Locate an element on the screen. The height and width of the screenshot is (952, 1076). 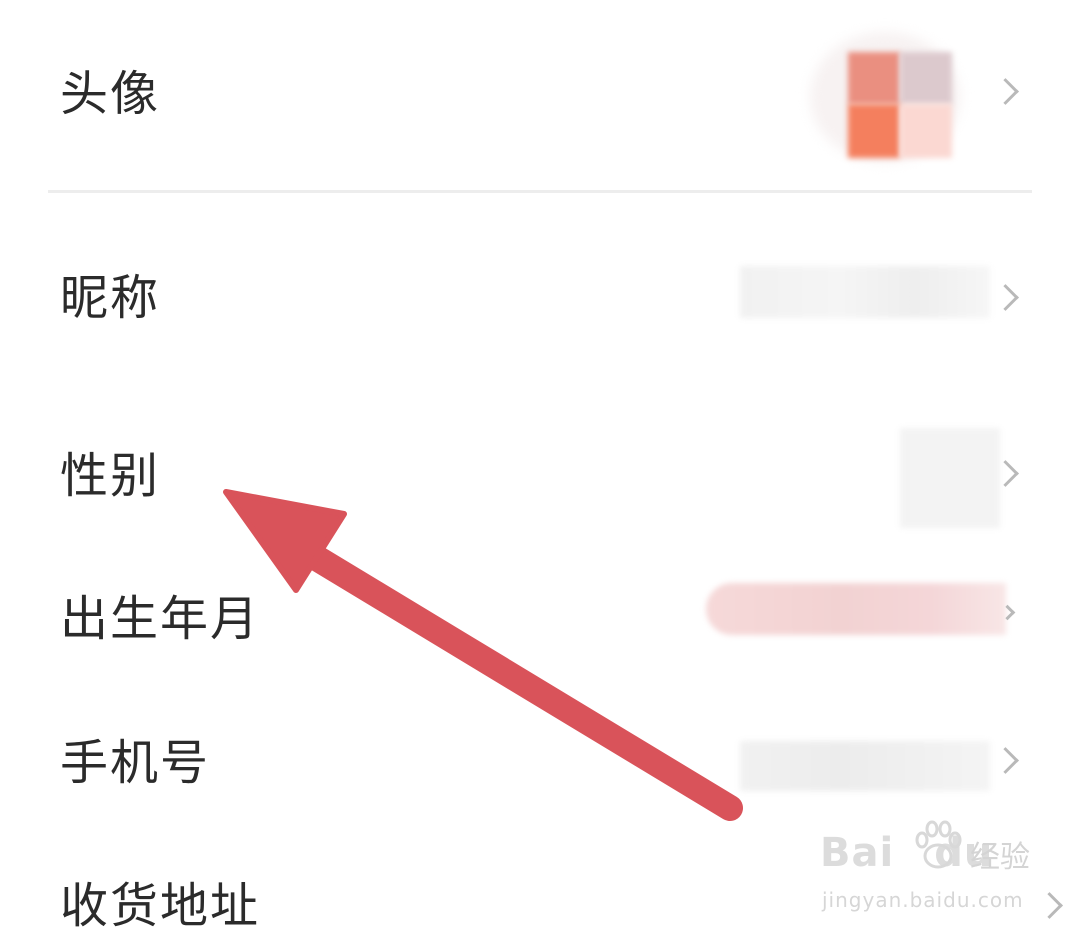
baidu-jingyan-watermark: Bai du 经验 jingyan.baidu.com is located at coordinates (935, 875).